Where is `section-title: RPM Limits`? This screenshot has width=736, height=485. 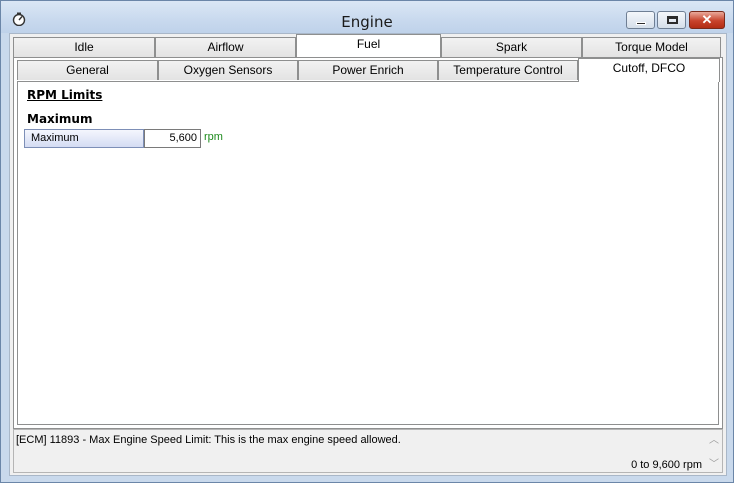
section-title: RPM Limits is located at coordinates (65, 95).